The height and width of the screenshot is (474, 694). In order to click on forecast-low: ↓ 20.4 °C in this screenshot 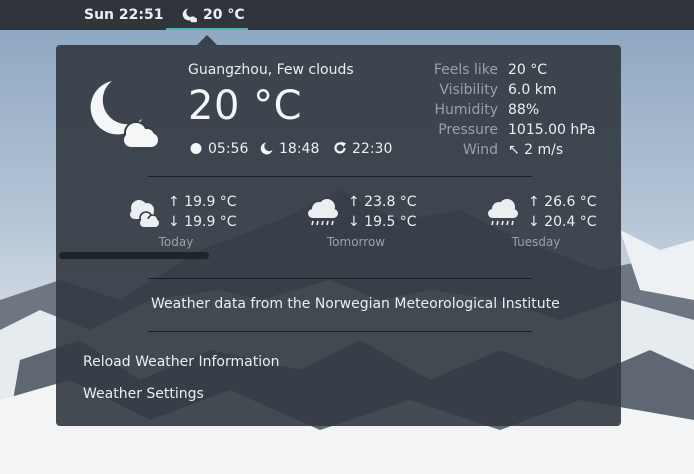, I will do `click(562, 222)`.